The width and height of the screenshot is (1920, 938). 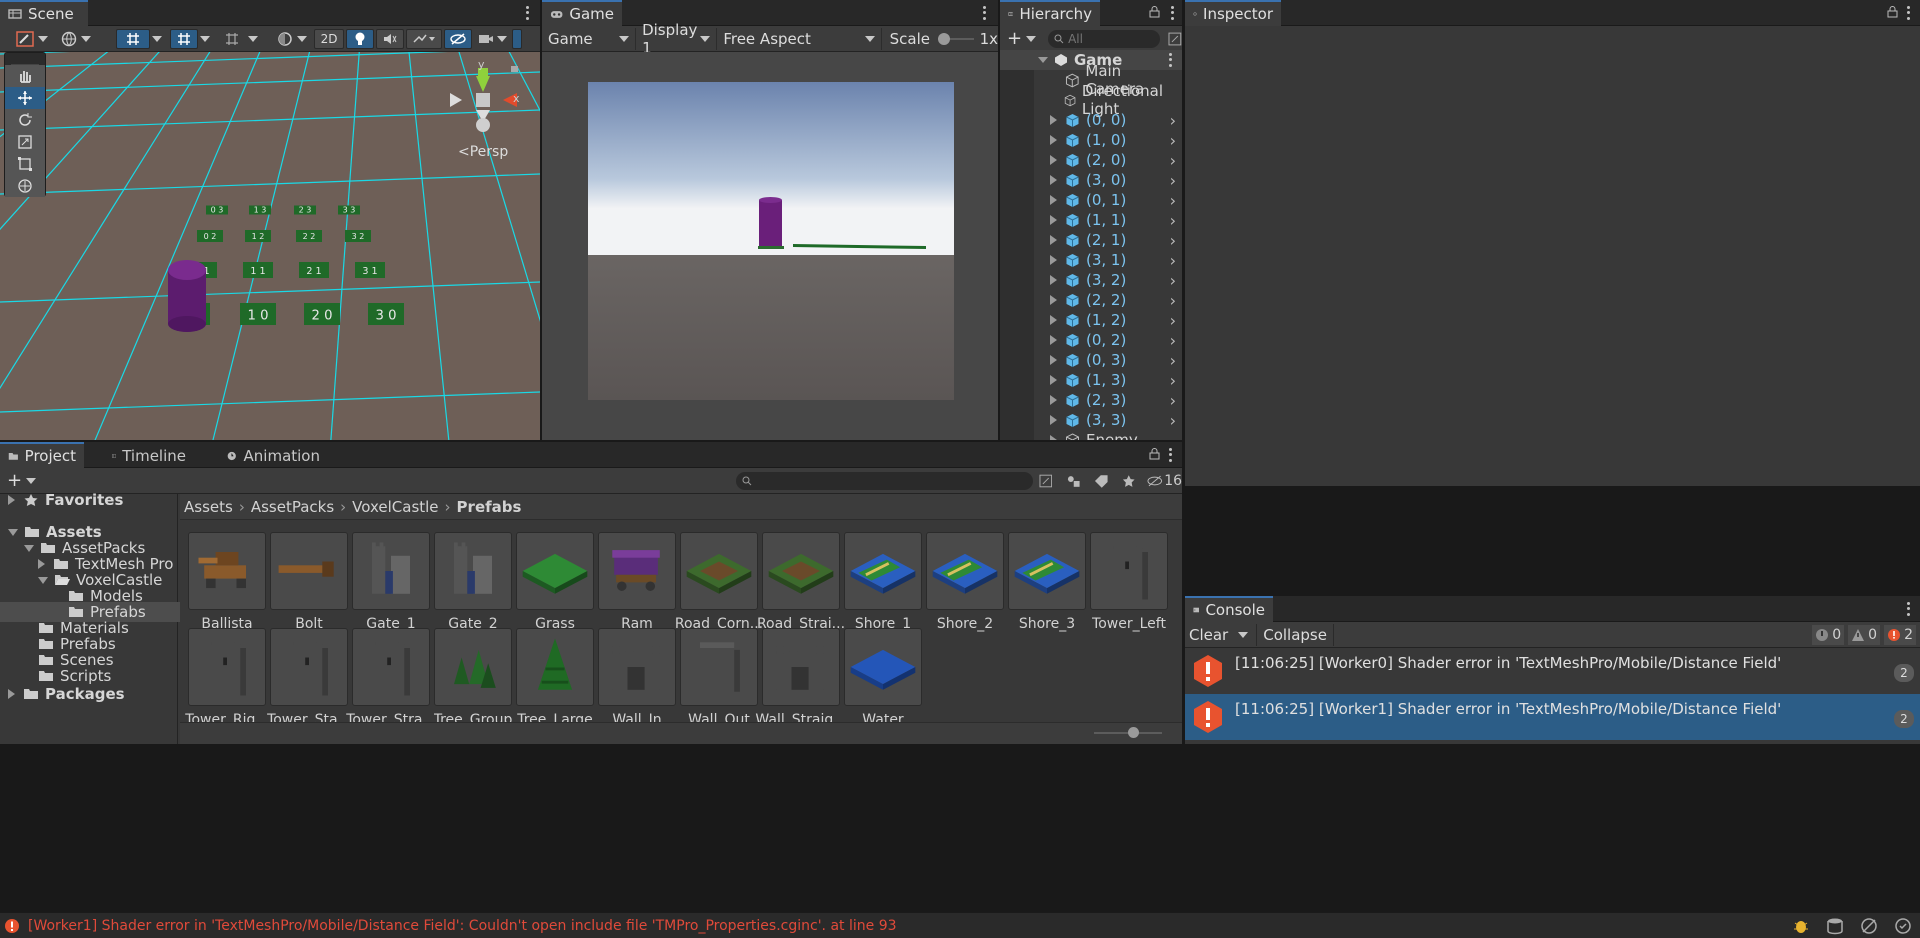 What do you see at coordinates (1903, 926) in the screenshot?
I see `background-tasks-icon` at bounding box center [1903, 926].